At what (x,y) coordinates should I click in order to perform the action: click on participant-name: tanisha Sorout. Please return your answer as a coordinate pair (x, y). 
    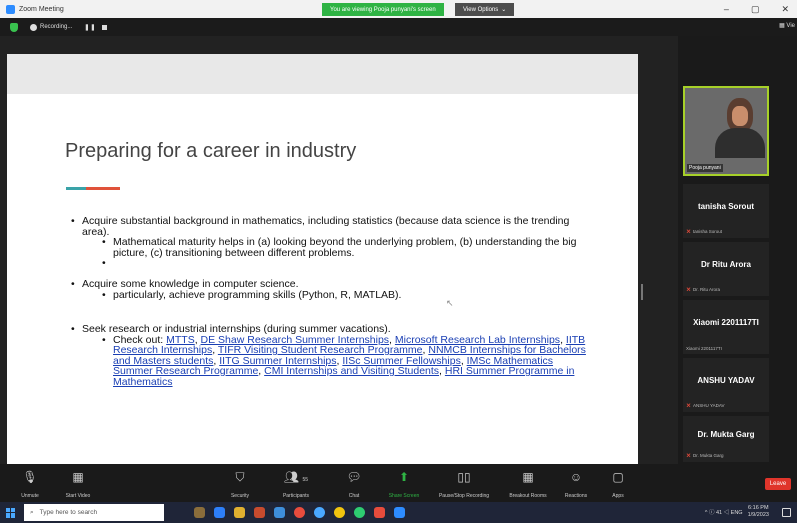
    Looking at the image, I should click on (725, 206).